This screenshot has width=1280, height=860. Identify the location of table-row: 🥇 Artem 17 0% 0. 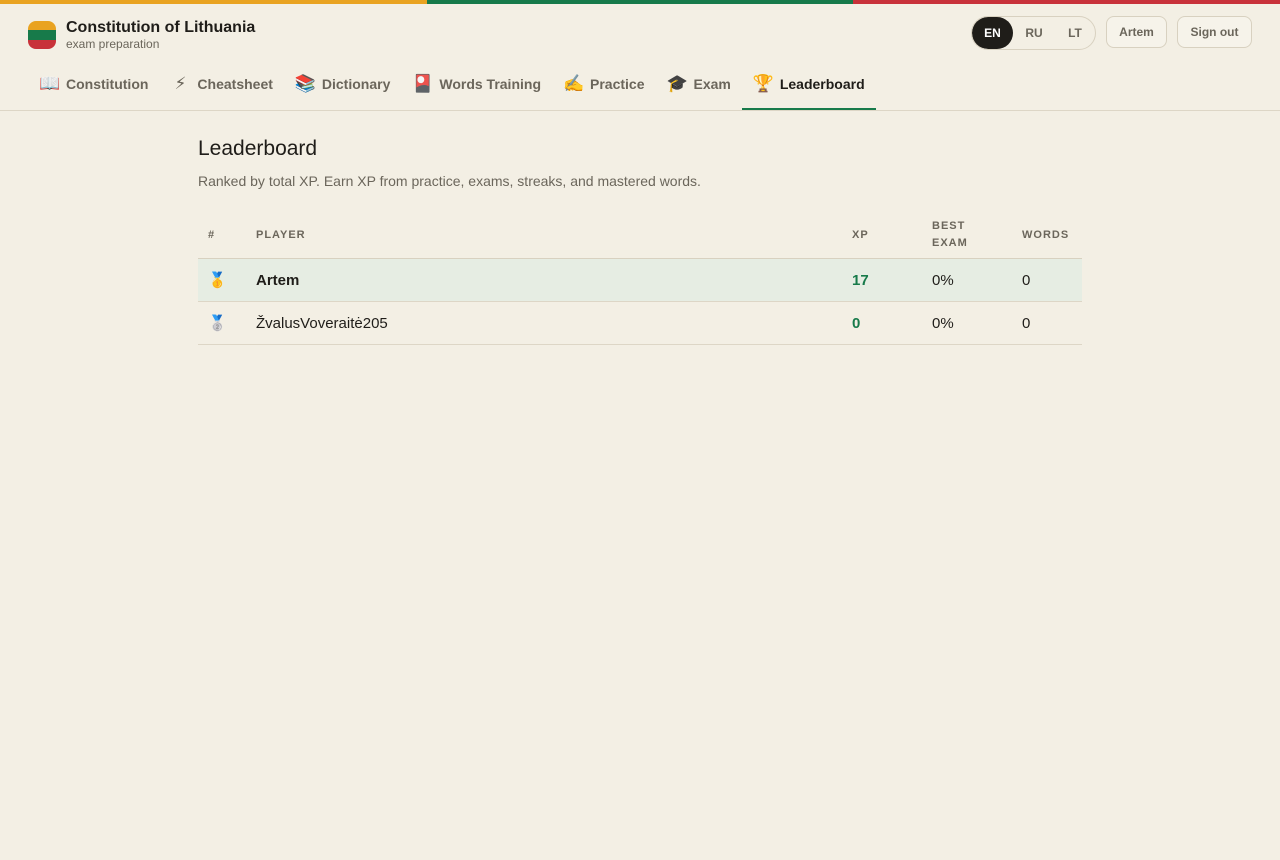
(640, 280).